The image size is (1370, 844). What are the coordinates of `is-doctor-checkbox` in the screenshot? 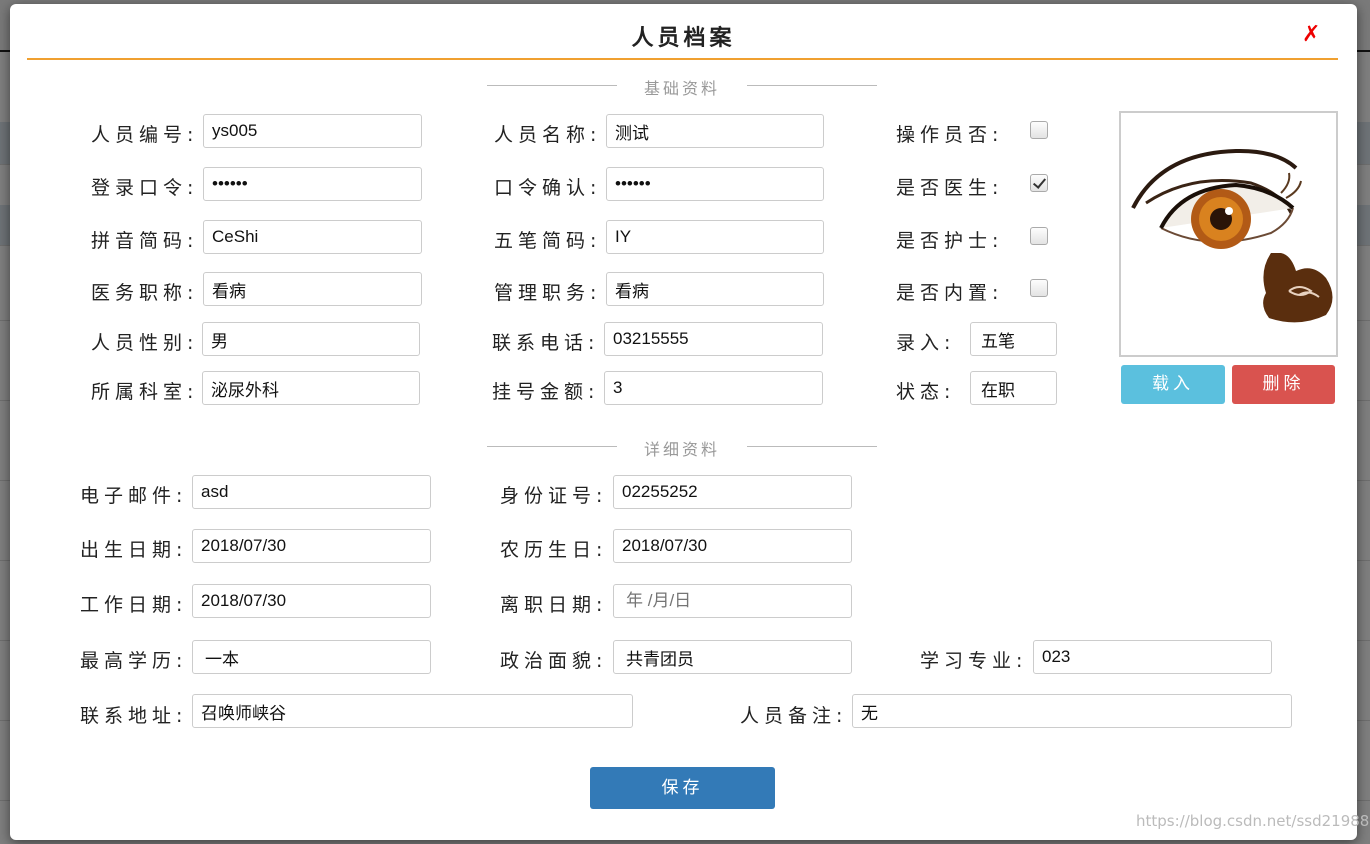 It's located at (1039, 183).